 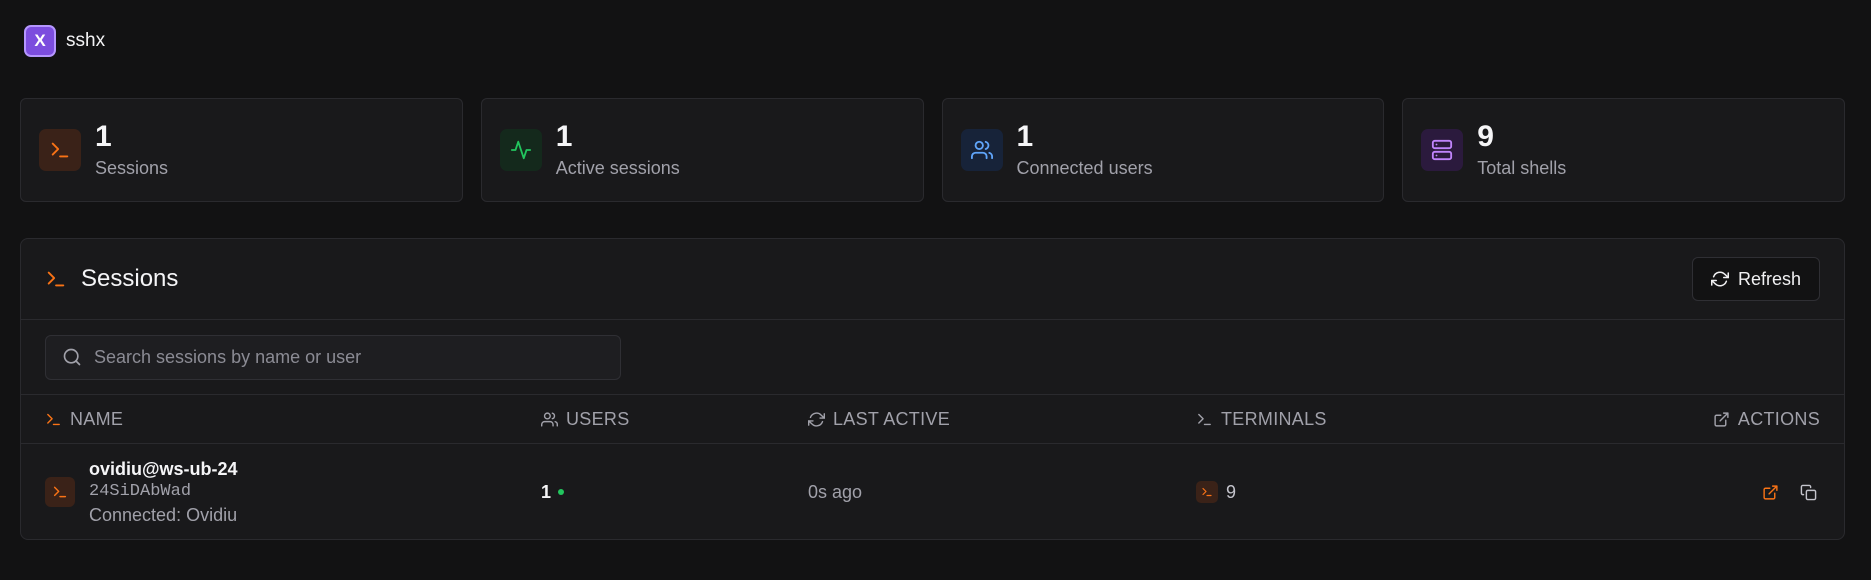 What do you see at coordinates (702, 150) in the screenshot?
I see `stat-card-active-sessions: 1 Active sessions` at bounding box center [702, 150].